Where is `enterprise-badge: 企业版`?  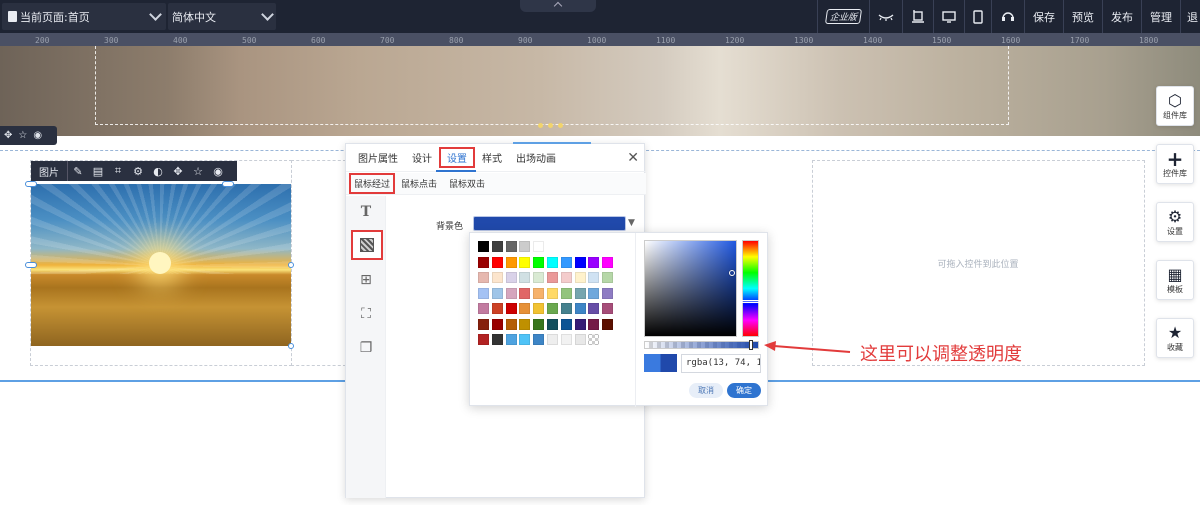 enterprise-badge: 企业版 is located at coordinates (842, 16).